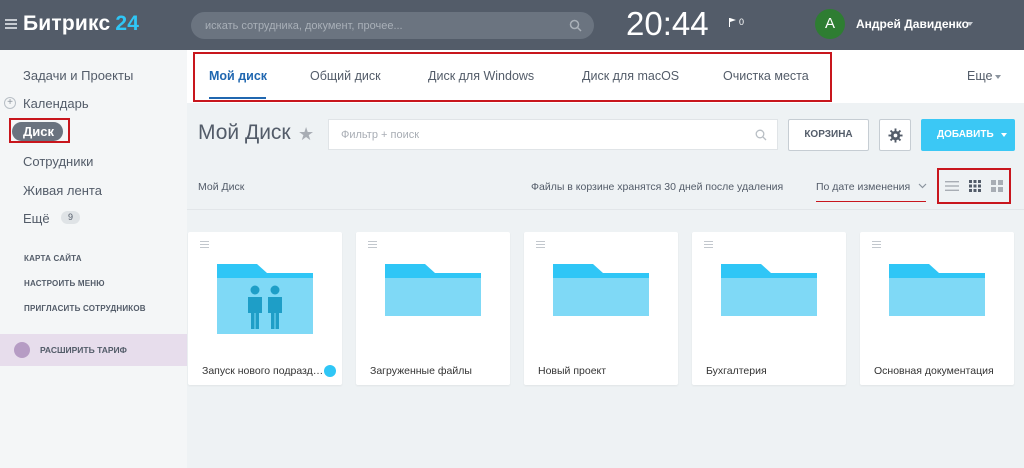  What do you see at coordinates (221, 187) in the screenshot?
I see `breadcrumb: Мой Диск` at bounding box center [221, 187].